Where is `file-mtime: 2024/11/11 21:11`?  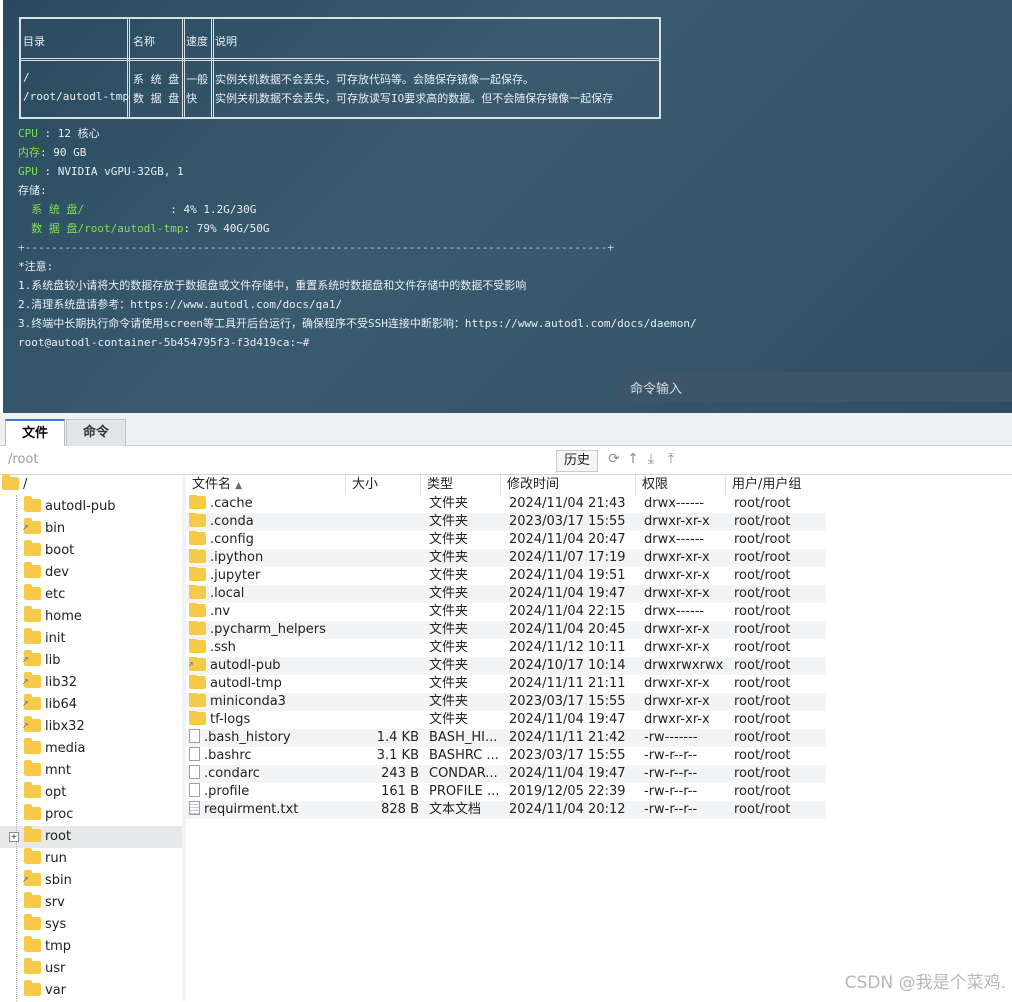 file-mtime: 2024/11/11 21:11 is located at coordinates (567, 683).